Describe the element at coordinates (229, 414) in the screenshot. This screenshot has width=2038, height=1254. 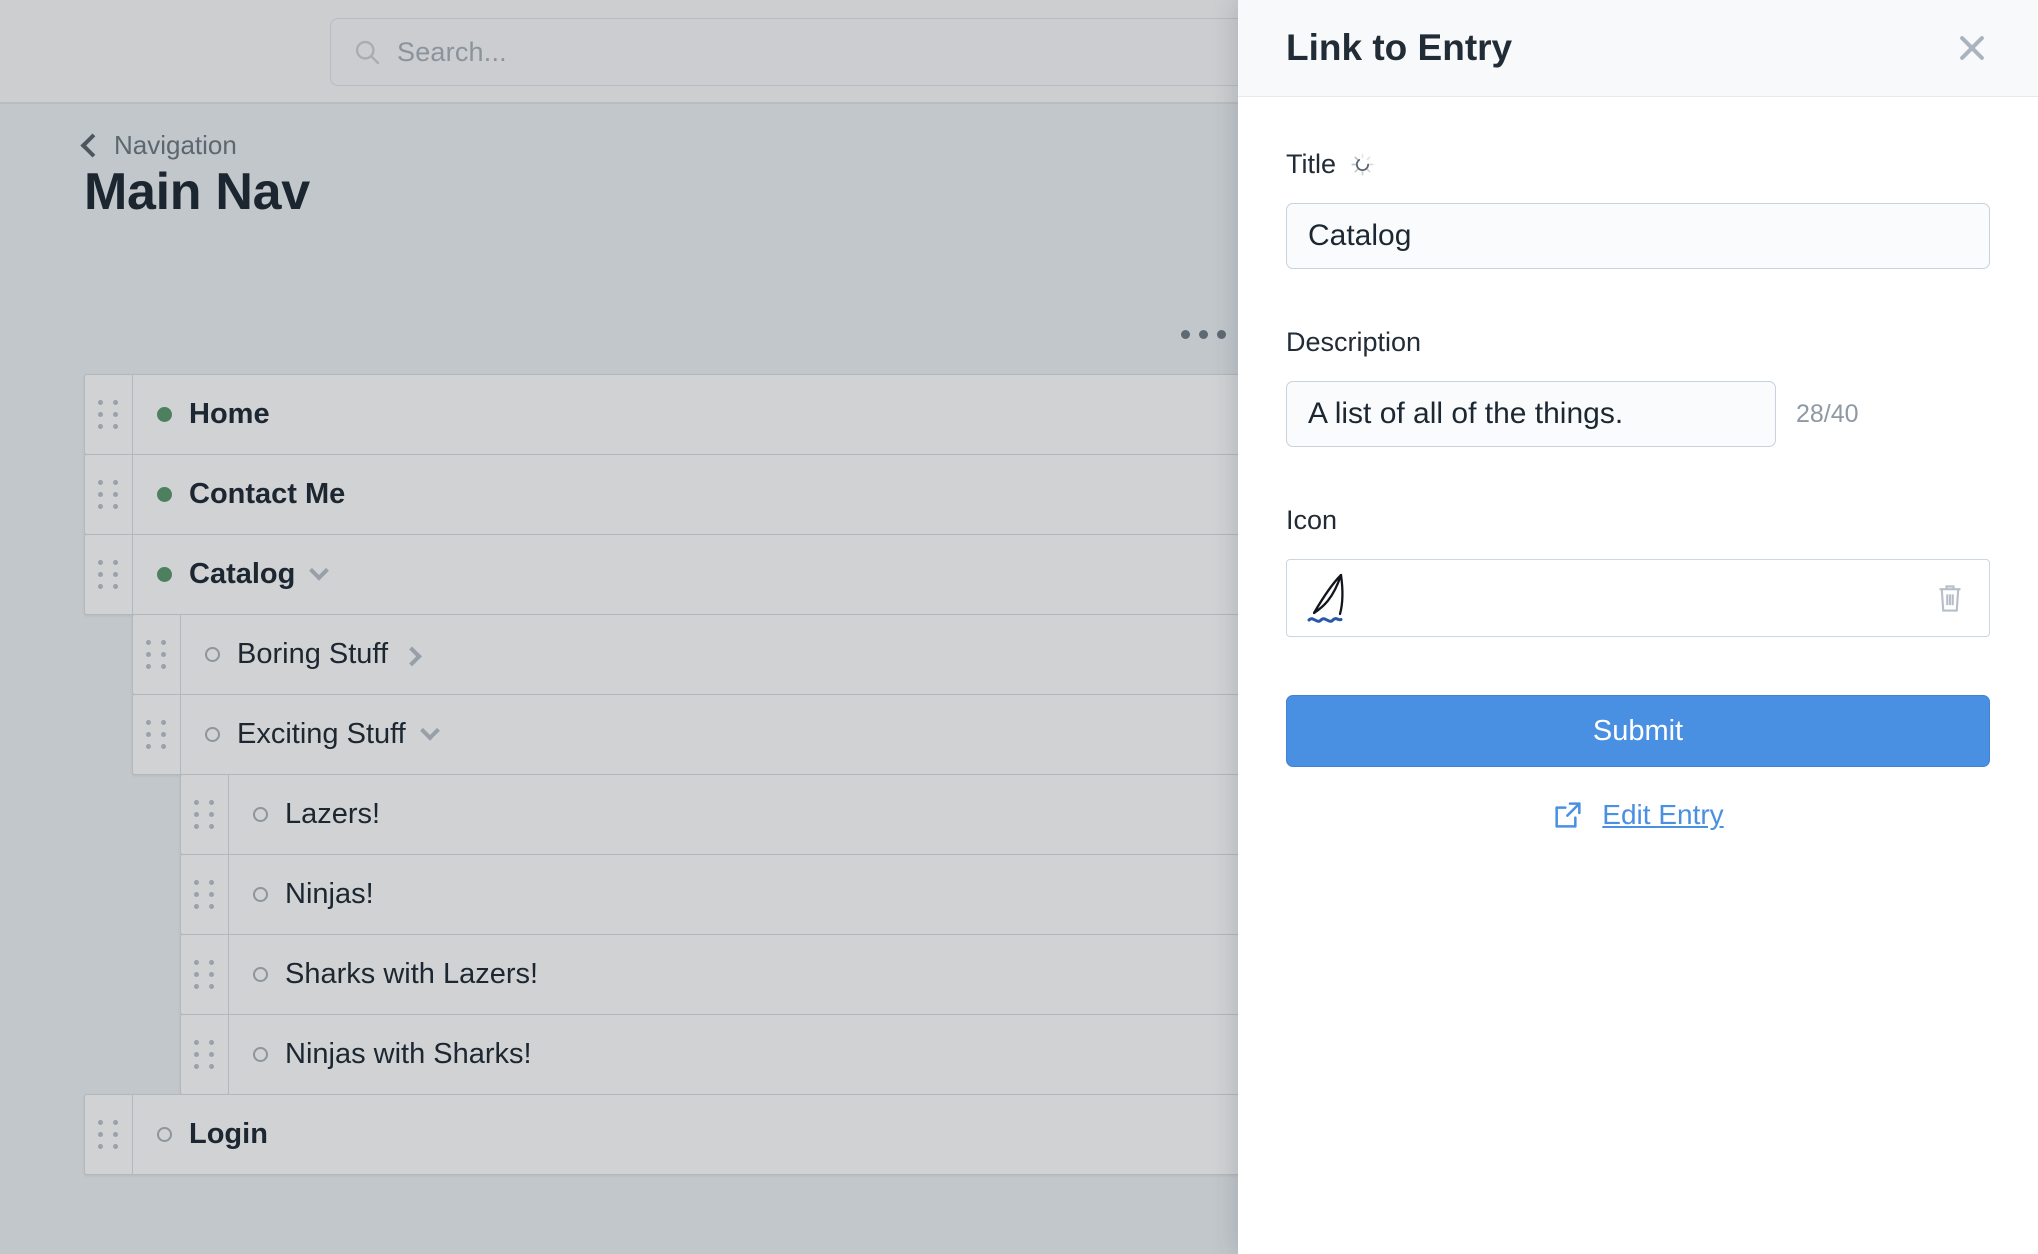
I see `nav-tree-row-label: Home` at that location.